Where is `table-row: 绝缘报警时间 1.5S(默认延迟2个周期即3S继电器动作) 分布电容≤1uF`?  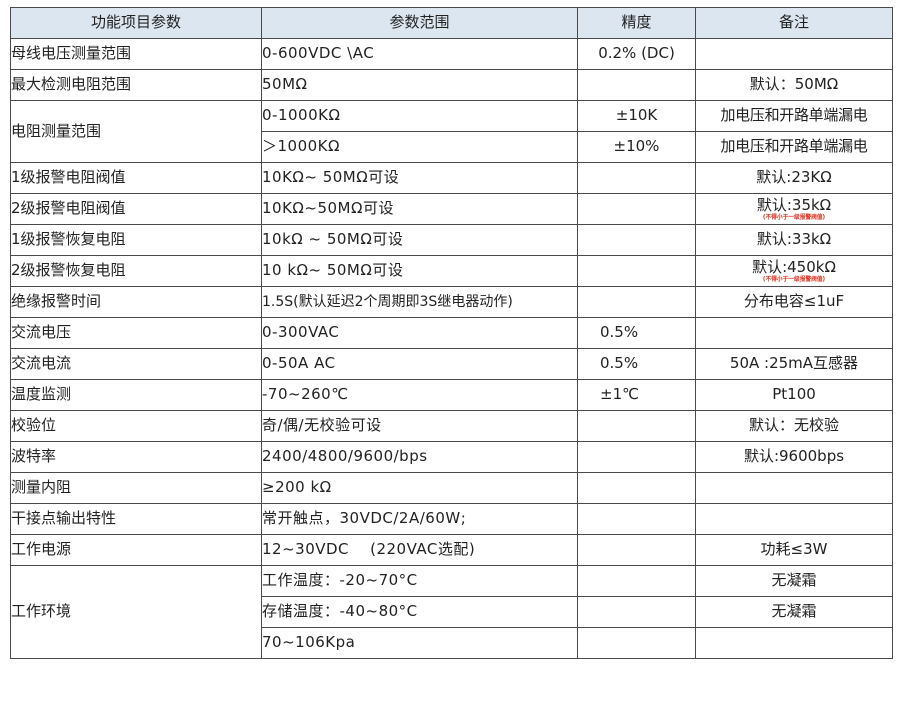
table-row: 绝缘报警时间 1.5S(默认延迟2个周期即3S继电器动作) 分布电容≤1uF is located at coordinates (451, 302).